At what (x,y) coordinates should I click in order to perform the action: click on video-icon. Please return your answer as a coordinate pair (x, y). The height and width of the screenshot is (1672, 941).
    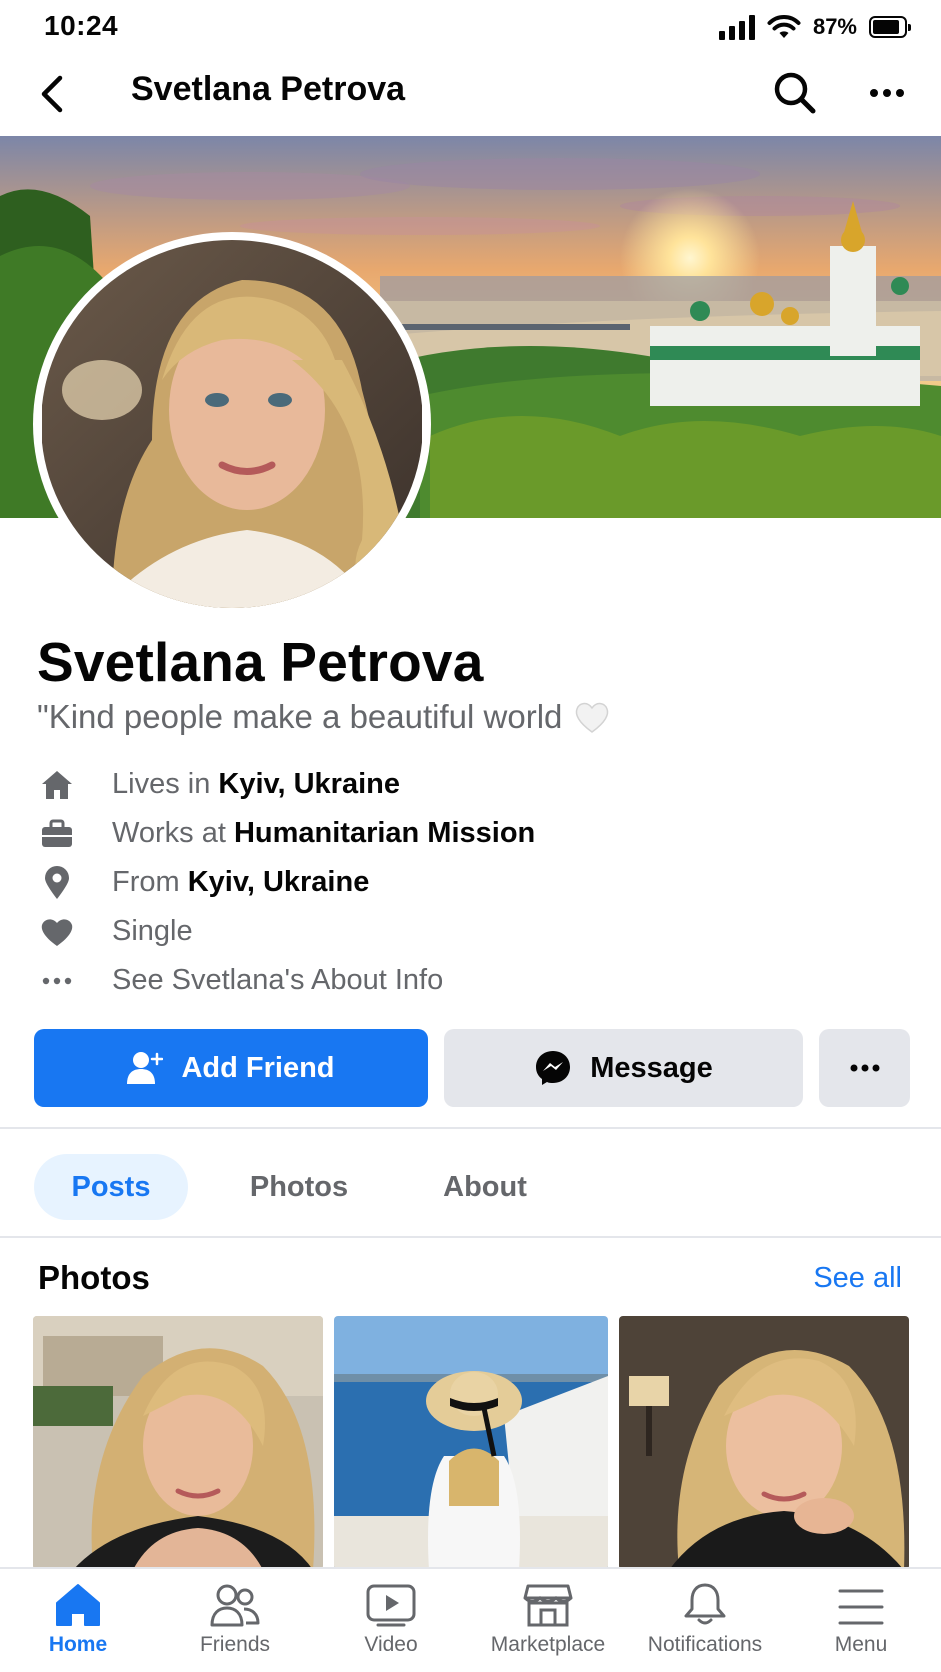
    Looking at the image, I should click on (391, 1605).